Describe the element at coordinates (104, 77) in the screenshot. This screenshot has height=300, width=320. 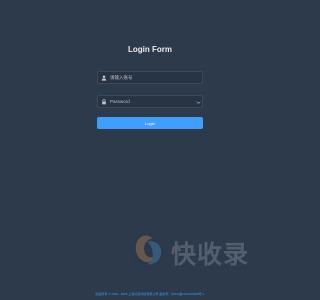
I see `user-icon` at that location.